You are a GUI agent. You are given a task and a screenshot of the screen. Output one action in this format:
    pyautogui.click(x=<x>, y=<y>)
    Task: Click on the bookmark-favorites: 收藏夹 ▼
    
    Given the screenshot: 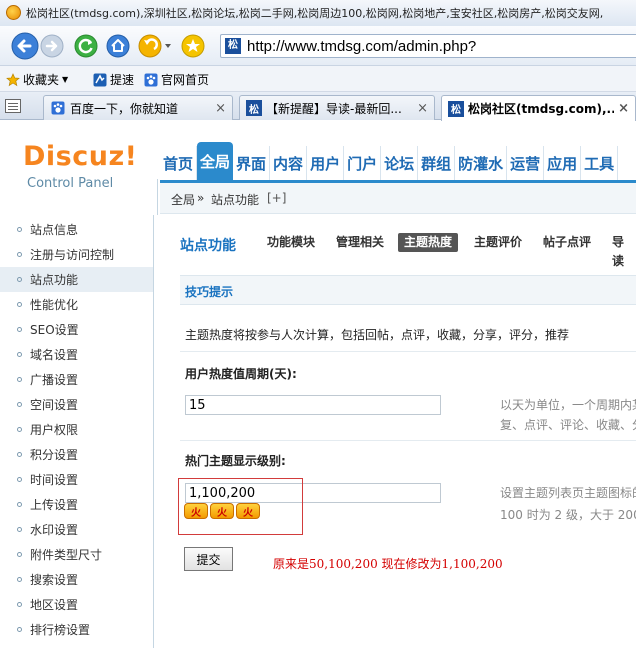 What is the action you would take?
    pyautogui.click(x=37, y=79)
    